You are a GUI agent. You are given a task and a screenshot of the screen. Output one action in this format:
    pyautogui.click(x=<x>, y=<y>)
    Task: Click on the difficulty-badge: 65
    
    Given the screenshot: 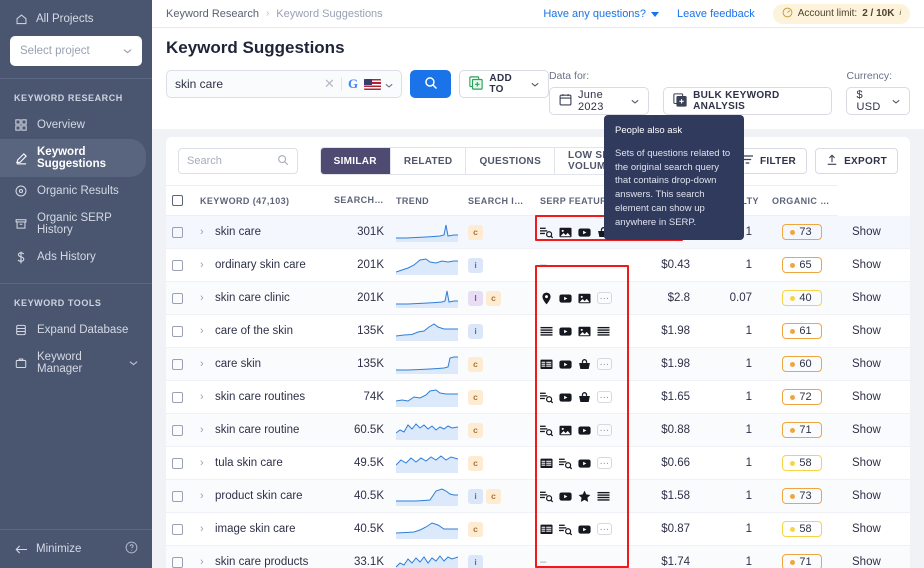 What is the action you would take?
    pyautogui.click(x=802, y=265)
    